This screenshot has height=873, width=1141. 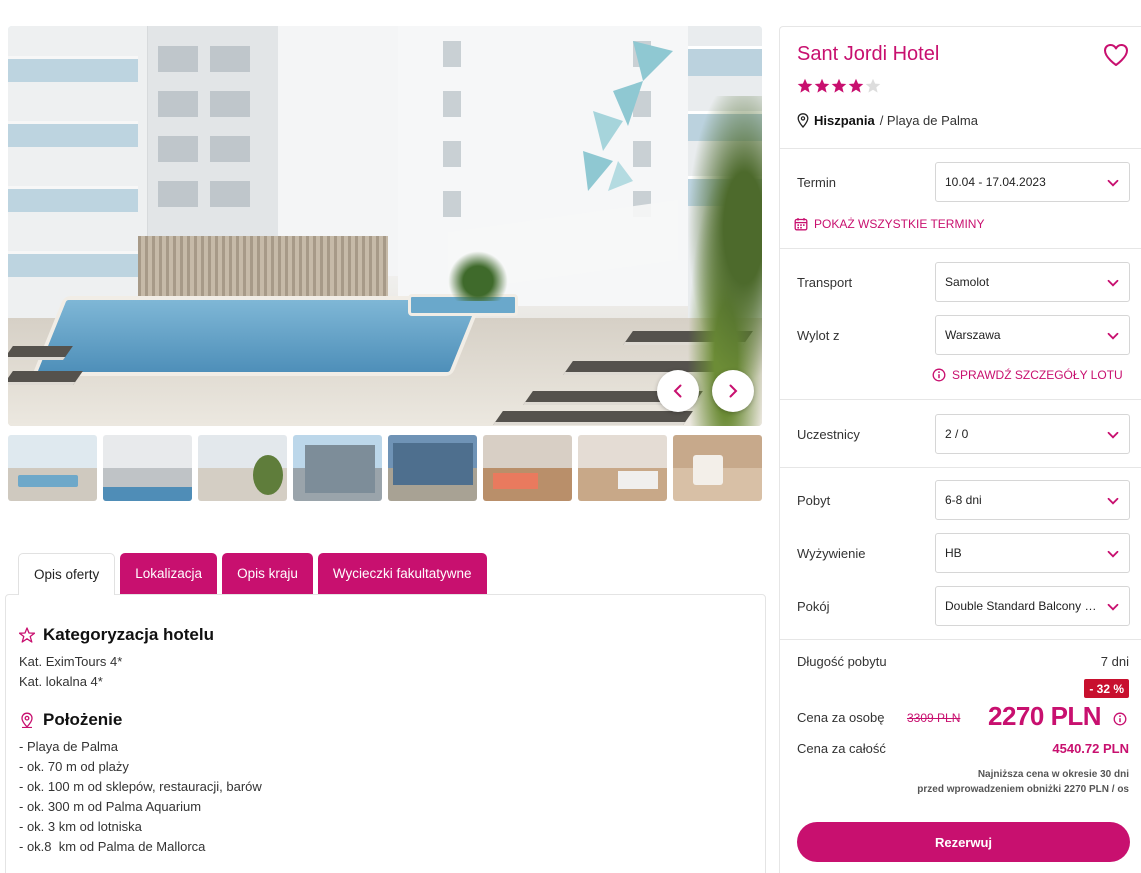 I want to click on room-select: Double Standard Balcony or Terrace, so click(x=1032, y=606).